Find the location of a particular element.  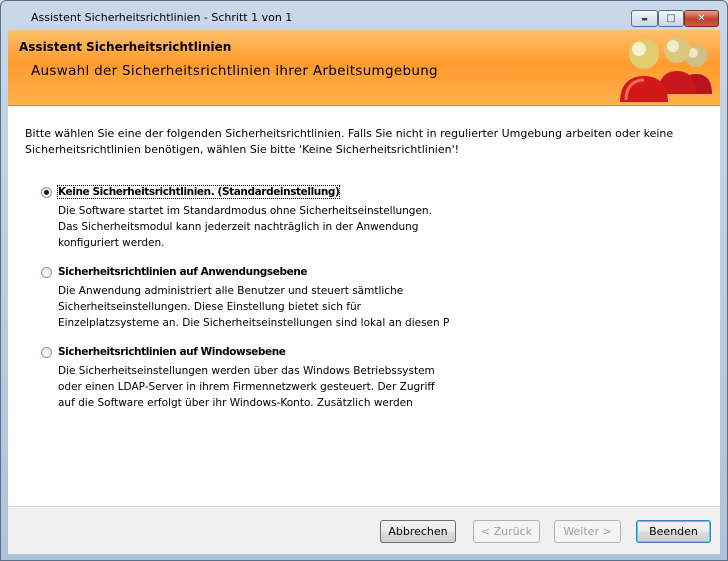

maximize-icon: □ is located at coordinates (671, 18).